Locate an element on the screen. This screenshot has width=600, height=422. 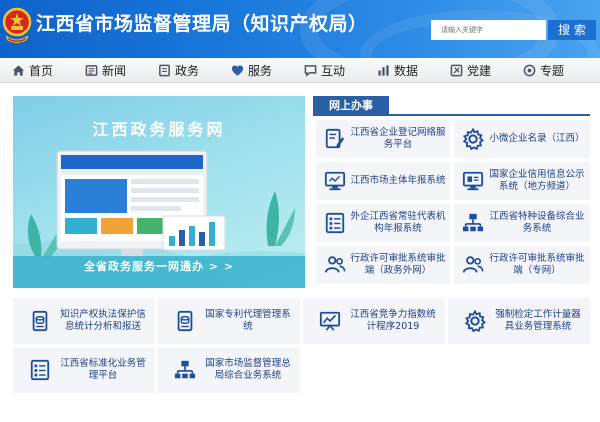
nav-item-party-building: 党建 is located at coordinates (470, 70).